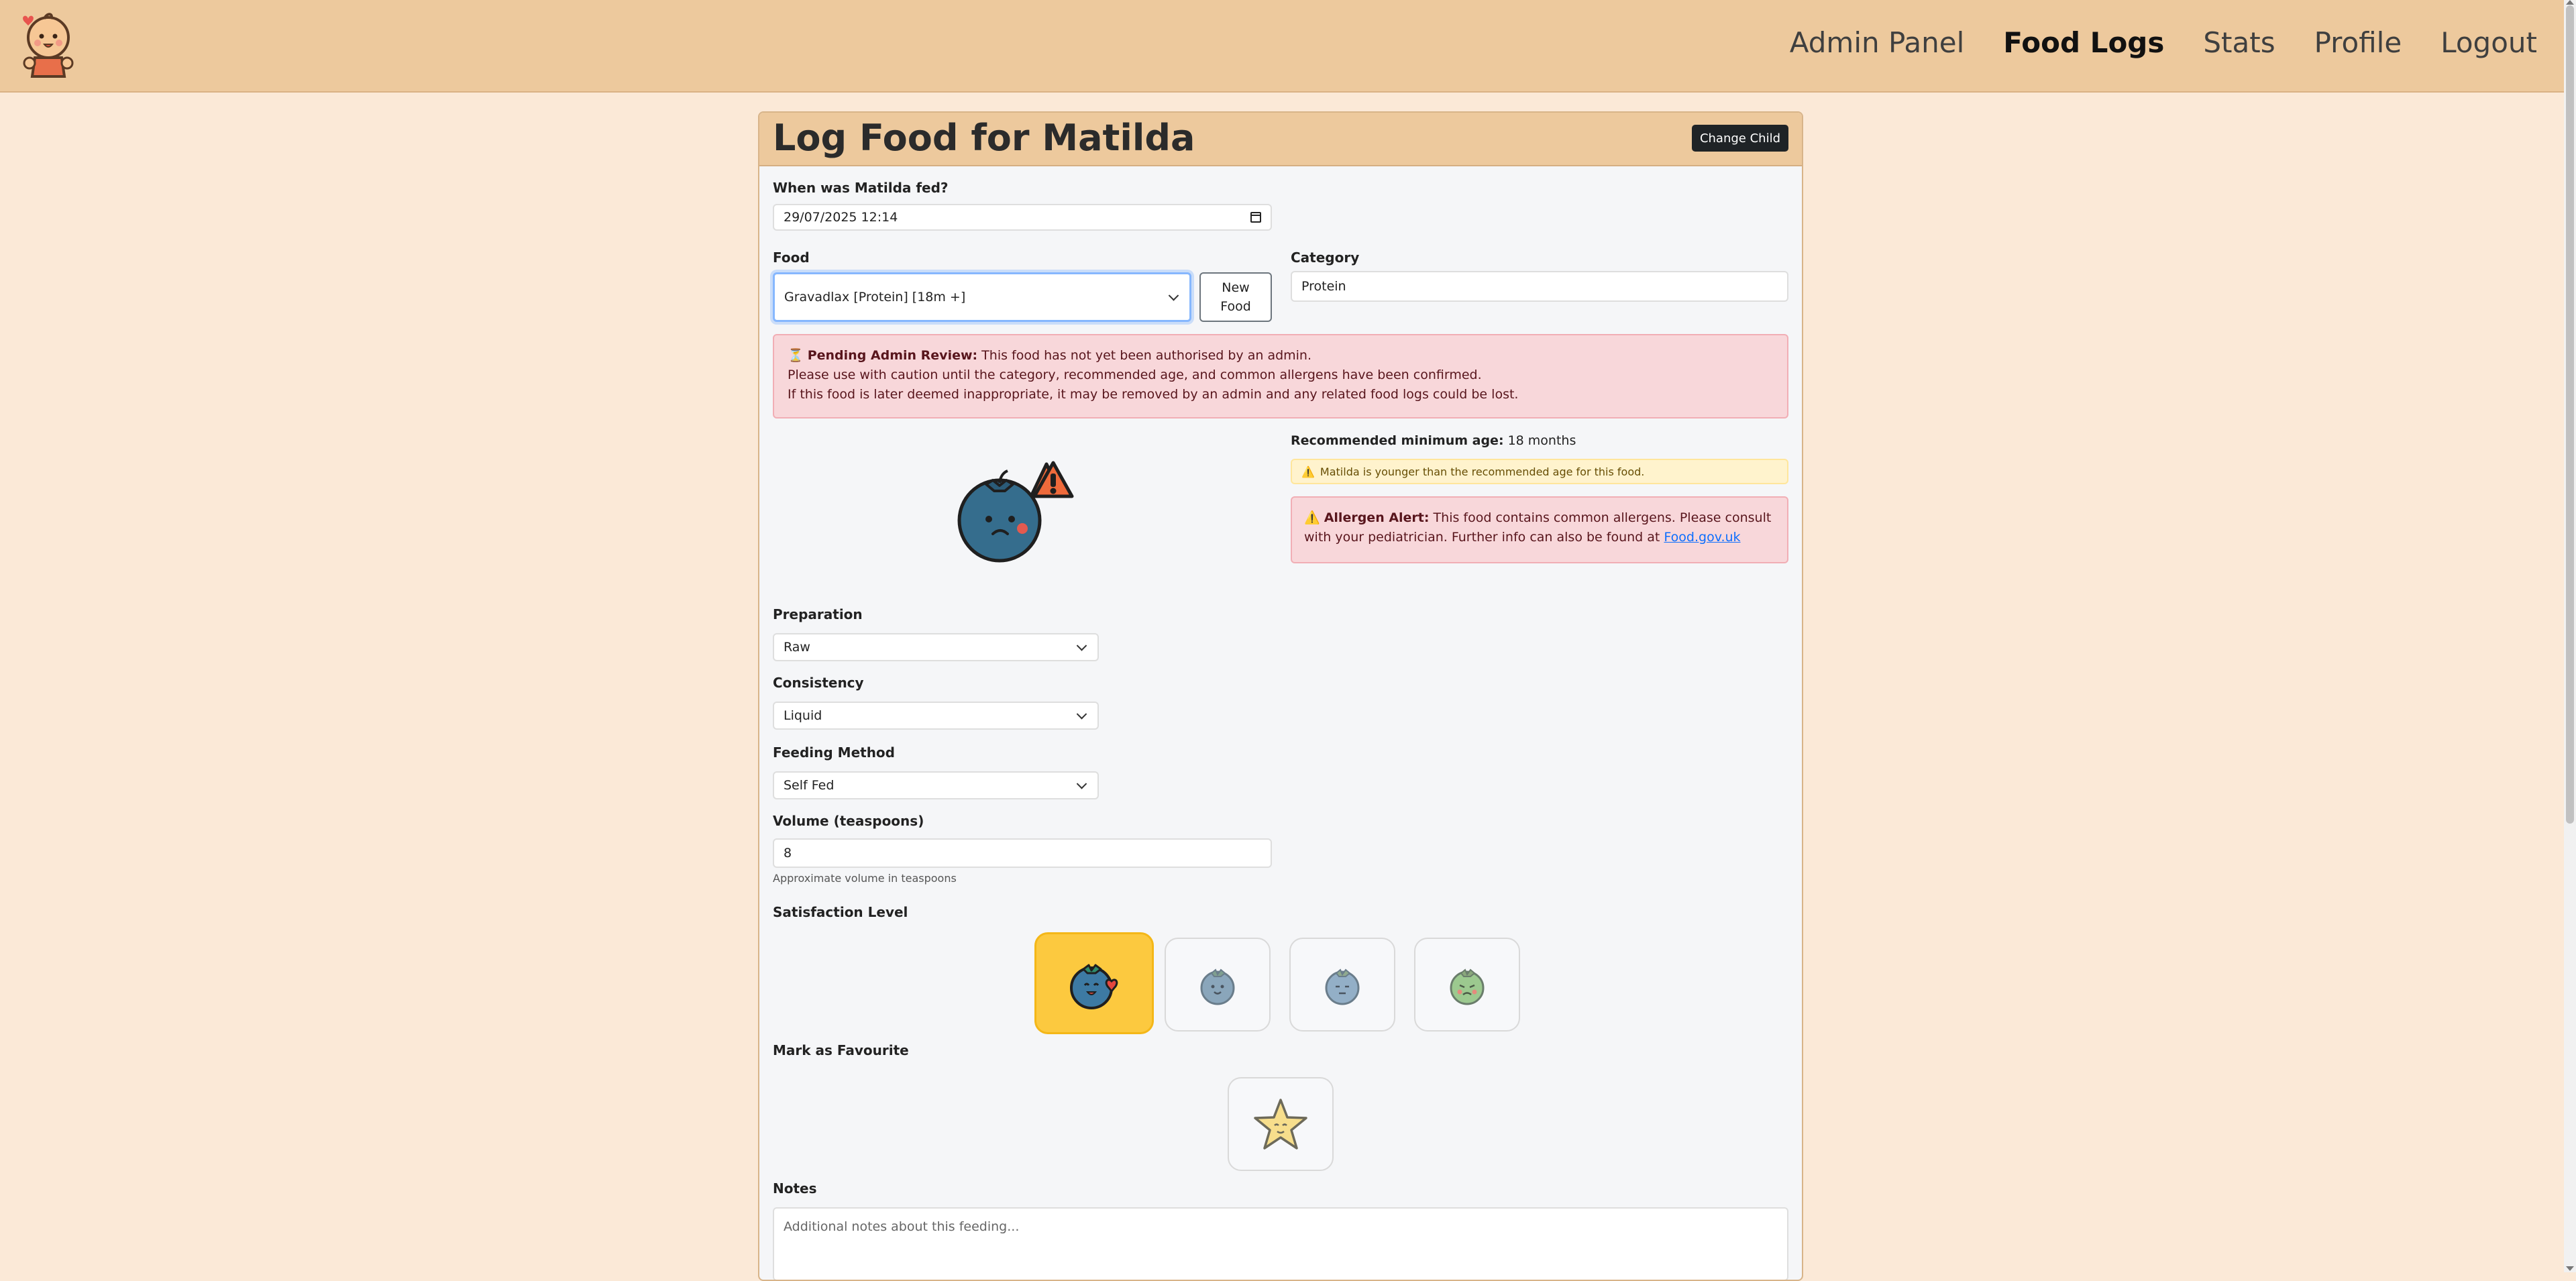  Describe the element at coordinates (1325, 257) in the screenshot. I see `category-label: Category` at that location.